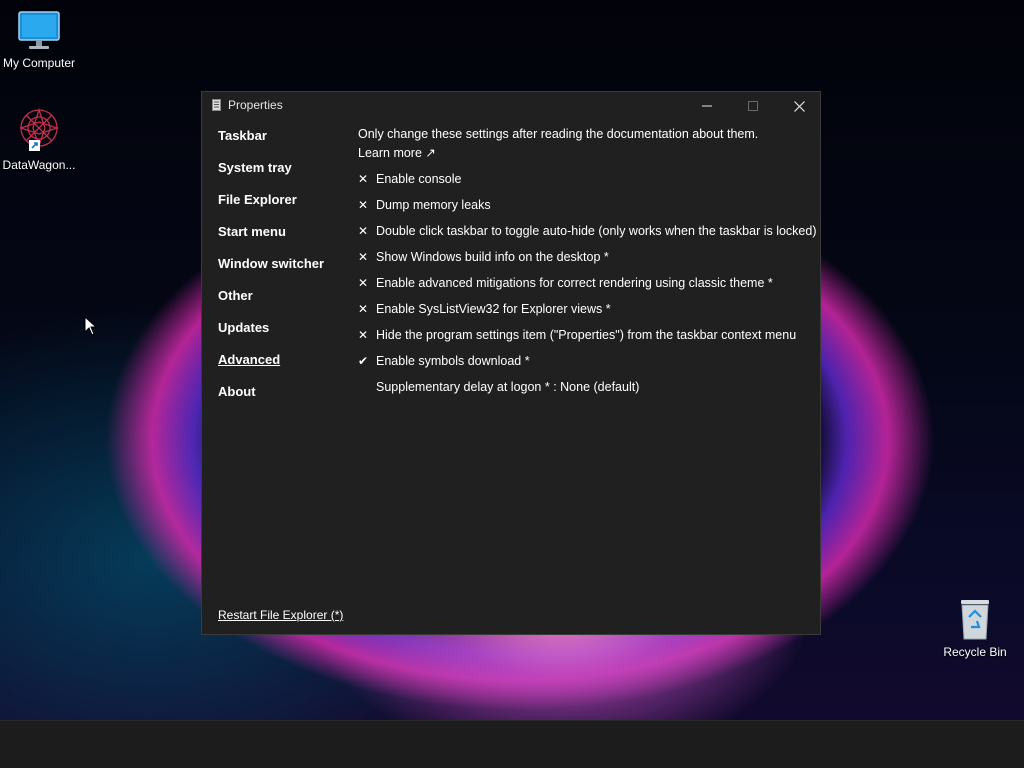  Describe the element at coordinates (91, 326) in the screenshot. I see `mouse-cursor-icon` at that location.